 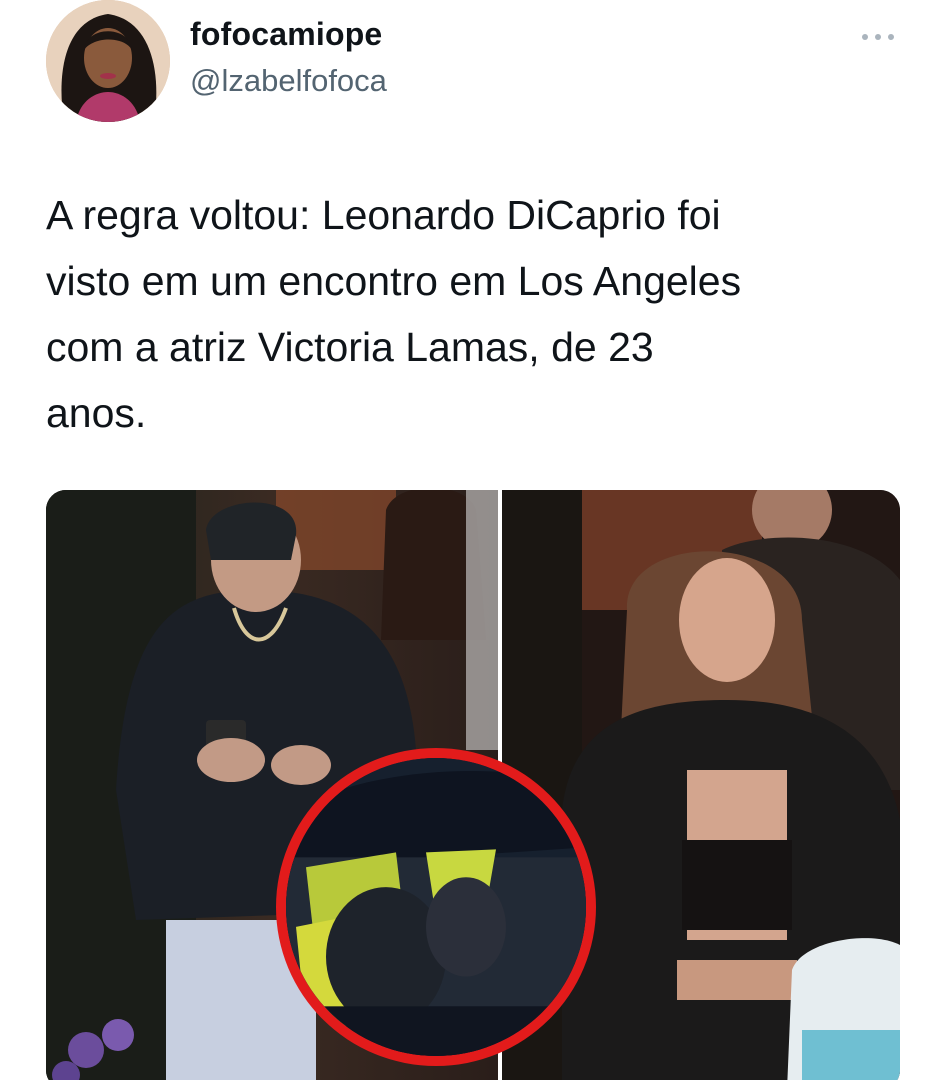 What do you see at coordinates (288, 81) in the screenshot?
I see `user-handle: @lzabelfofoca` at bounding box center [288, 81].